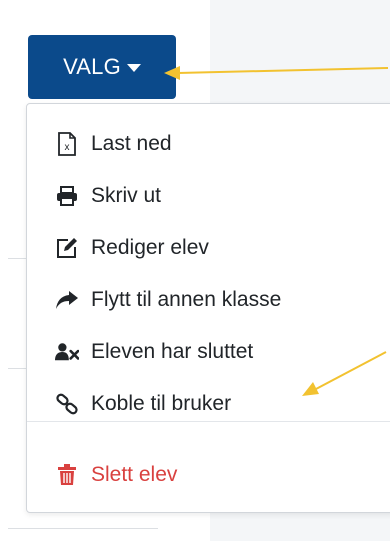 This screenshot has width=390, height=541. I want to click on remove-user-icon, so click(67, 352).